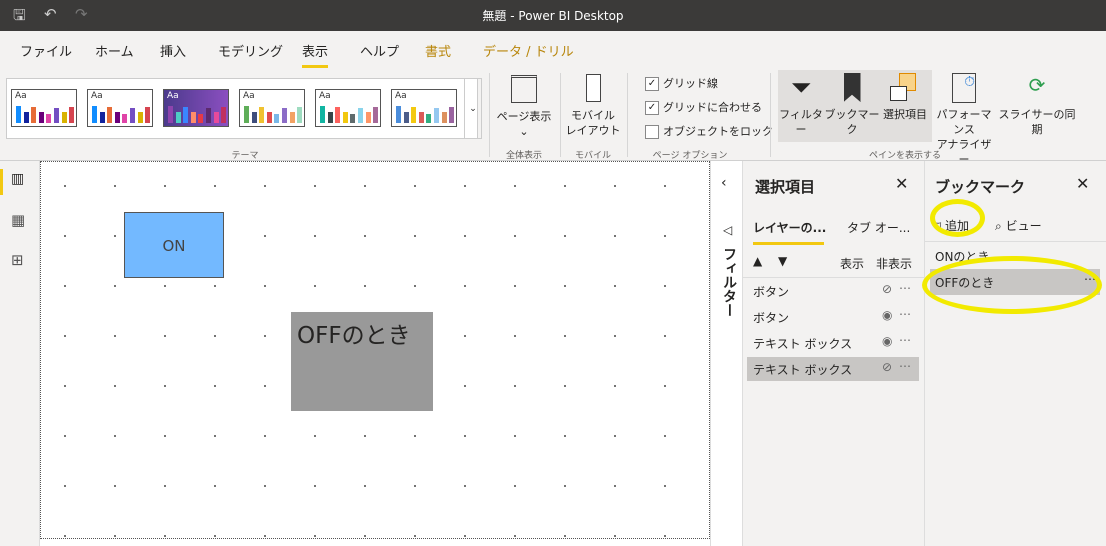 The image size is (1106, 546). What do you see at coordinates (524, 107) in the screenshot?
I see `page-view-button: ページ表示 ⌄` at bounding box center [524, 107].